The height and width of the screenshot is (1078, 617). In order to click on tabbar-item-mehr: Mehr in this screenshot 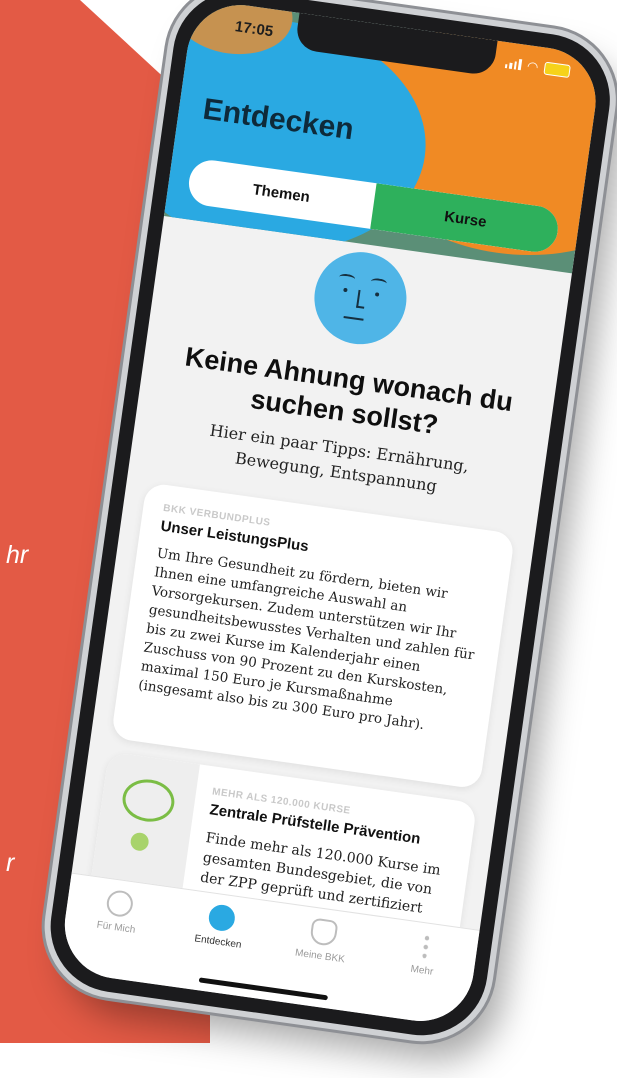, I will do `click(424, 955)`.